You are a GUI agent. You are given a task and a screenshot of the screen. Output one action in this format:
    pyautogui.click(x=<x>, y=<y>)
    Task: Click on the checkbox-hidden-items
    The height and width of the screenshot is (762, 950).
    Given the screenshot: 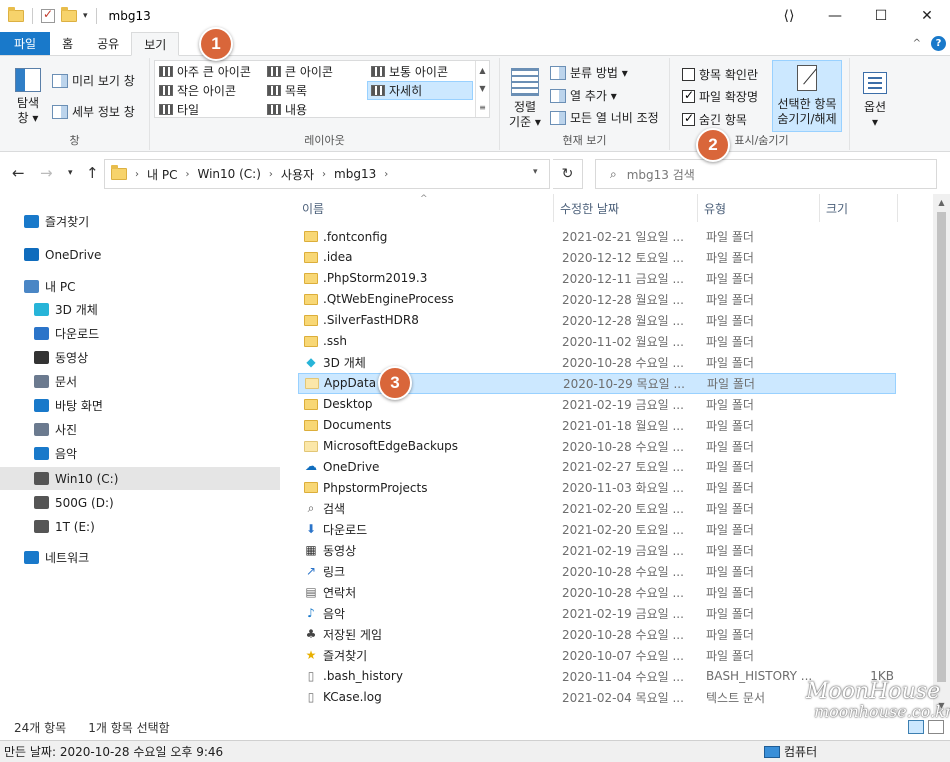 What is the action you would take?
    pyautogui.click(x=688, y=118)
    